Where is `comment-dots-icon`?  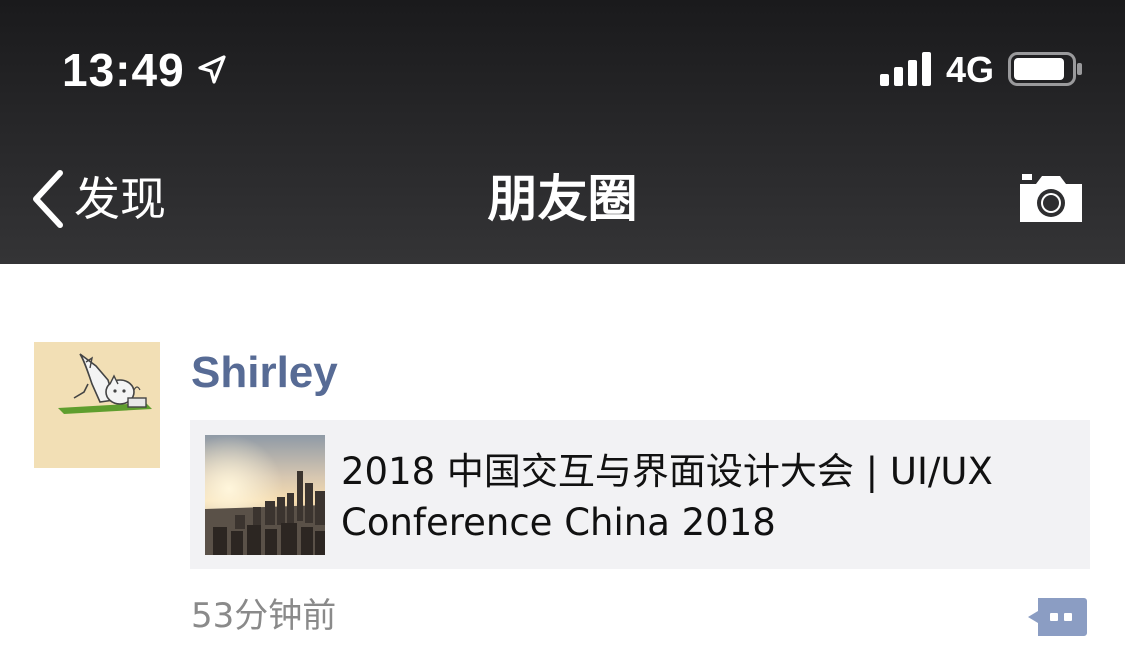
comment-dots-icon is located at coordinates (1057, 617).